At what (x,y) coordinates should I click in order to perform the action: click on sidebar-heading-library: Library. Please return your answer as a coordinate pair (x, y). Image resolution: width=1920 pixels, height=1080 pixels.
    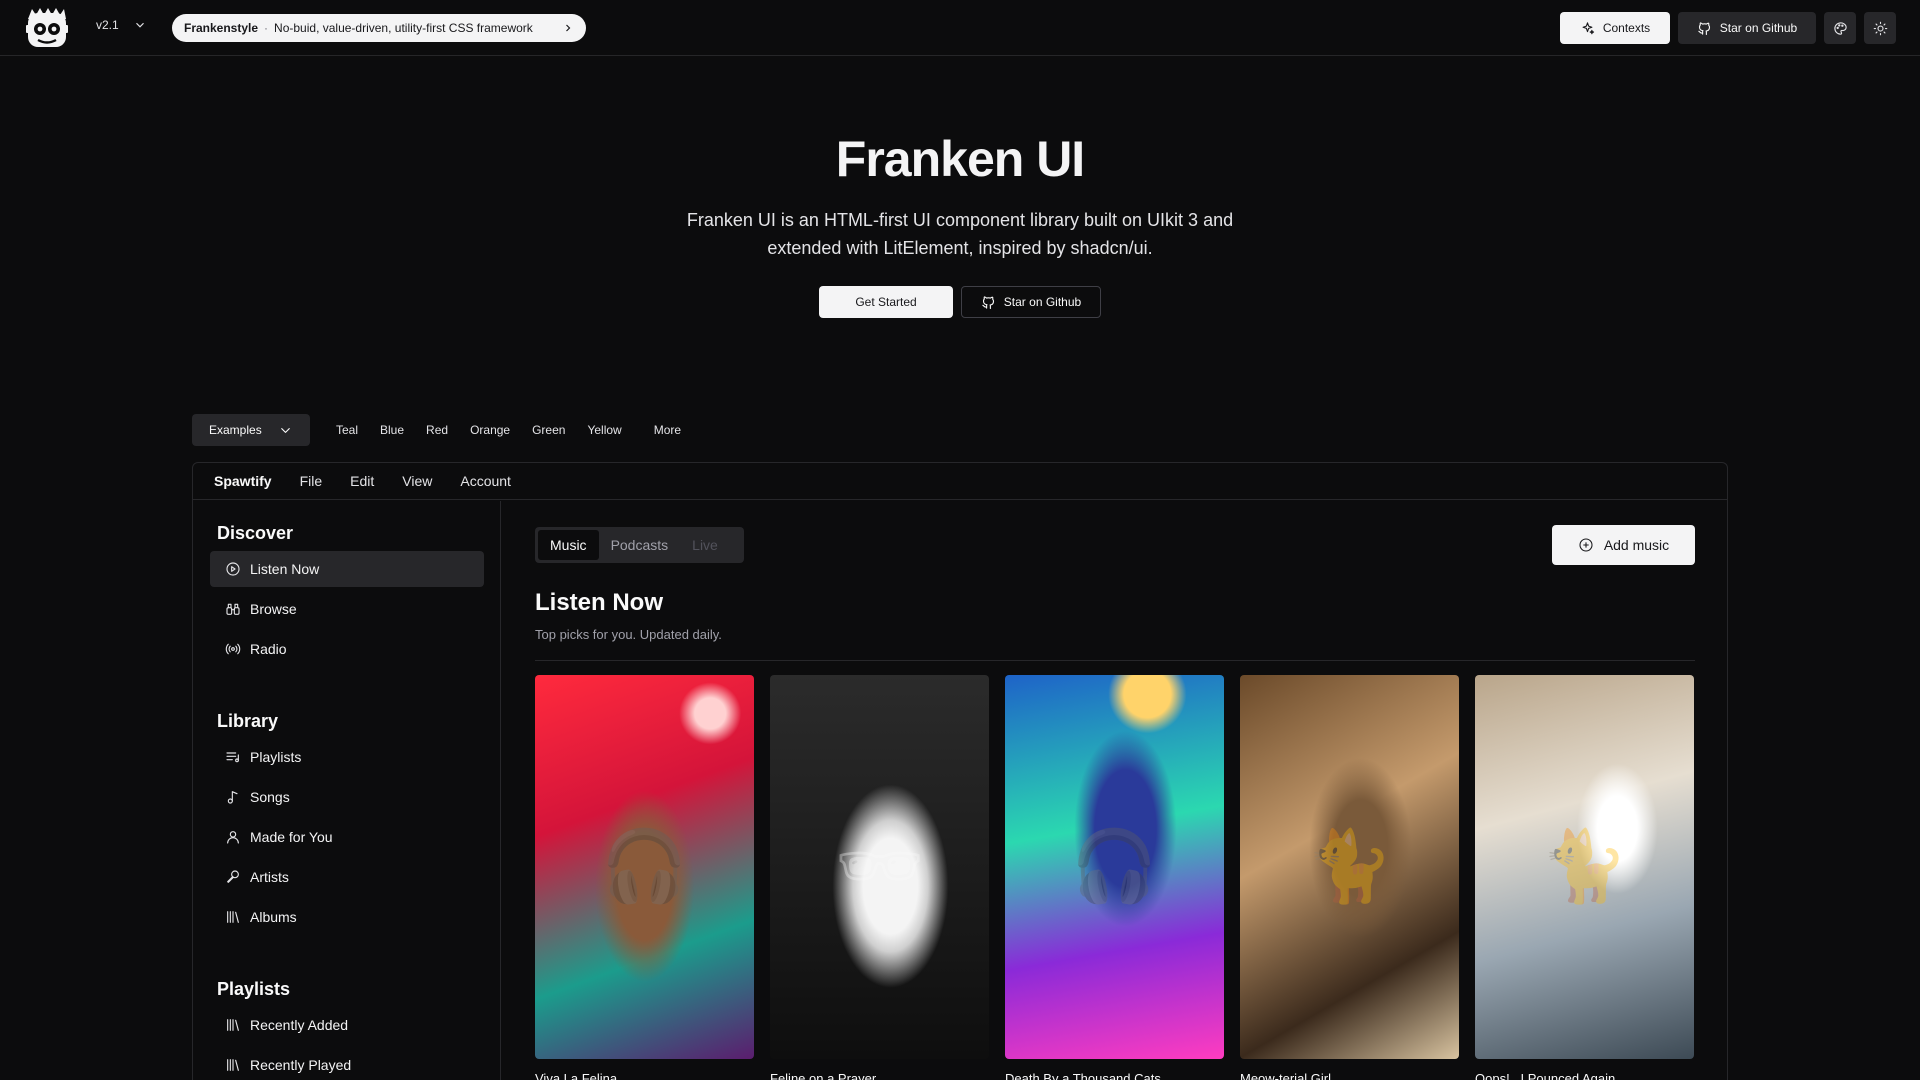
    Looking at the image, I should click on (248, 721).